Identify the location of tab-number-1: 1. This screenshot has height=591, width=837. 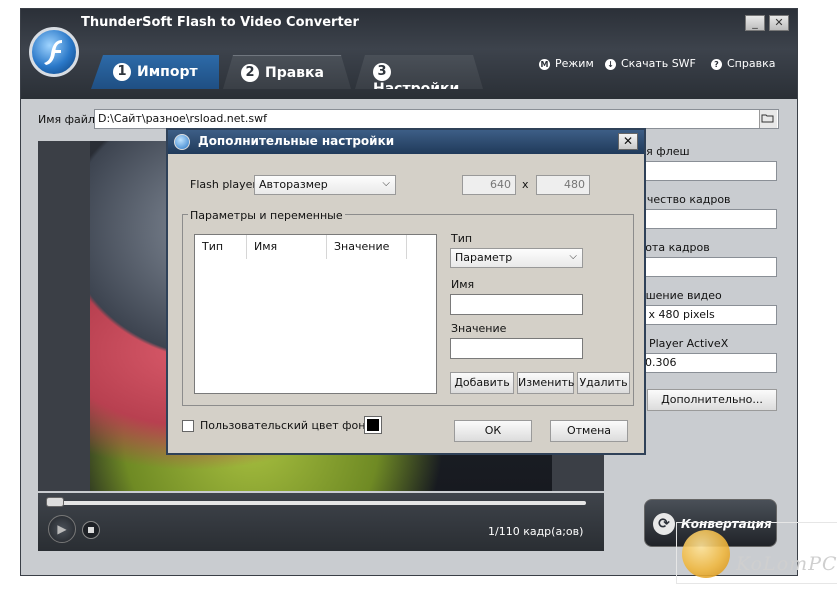
(122, 72).